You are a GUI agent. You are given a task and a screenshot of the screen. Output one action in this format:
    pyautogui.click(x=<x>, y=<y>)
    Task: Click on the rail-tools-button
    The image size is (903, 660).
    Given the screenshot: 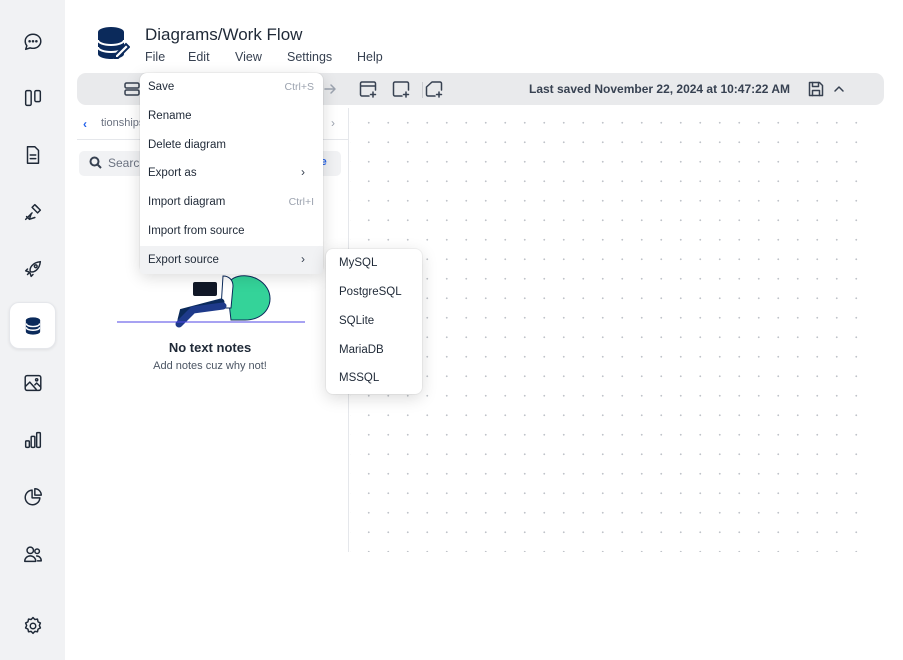 What is the action you would take?
    pyautogui.click(x=32, y=211)
    